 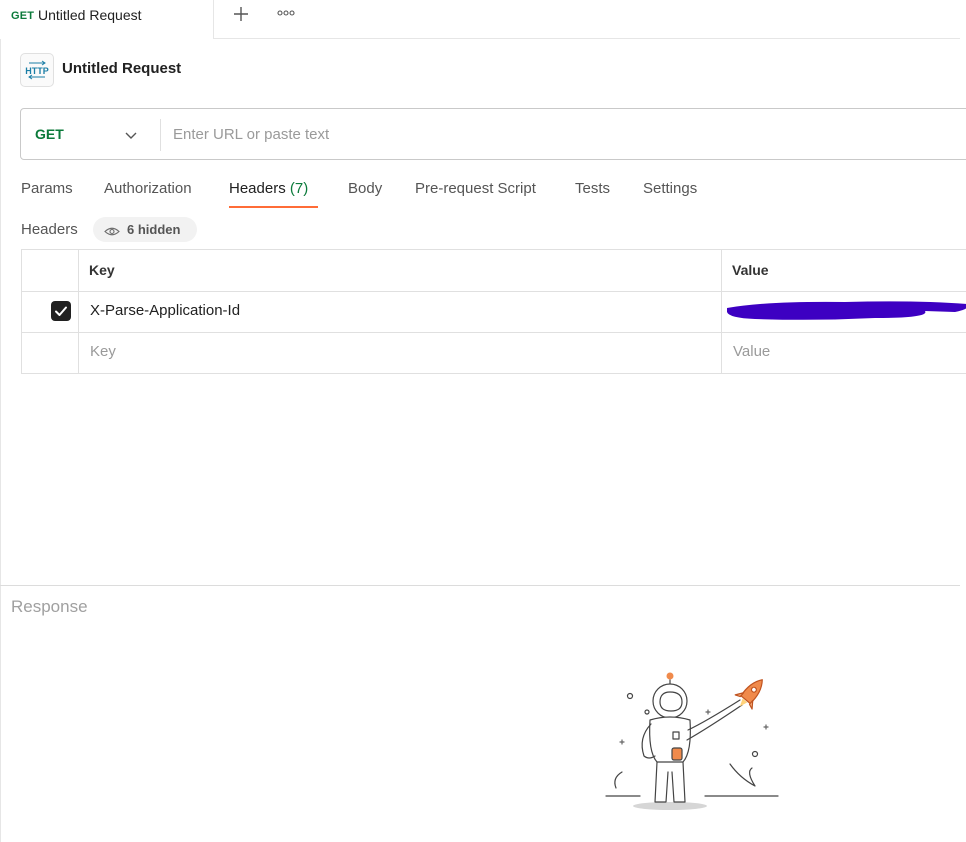 I want to click on tab-pre-request-script: Pre-request Script, so click(x=475, y=188).